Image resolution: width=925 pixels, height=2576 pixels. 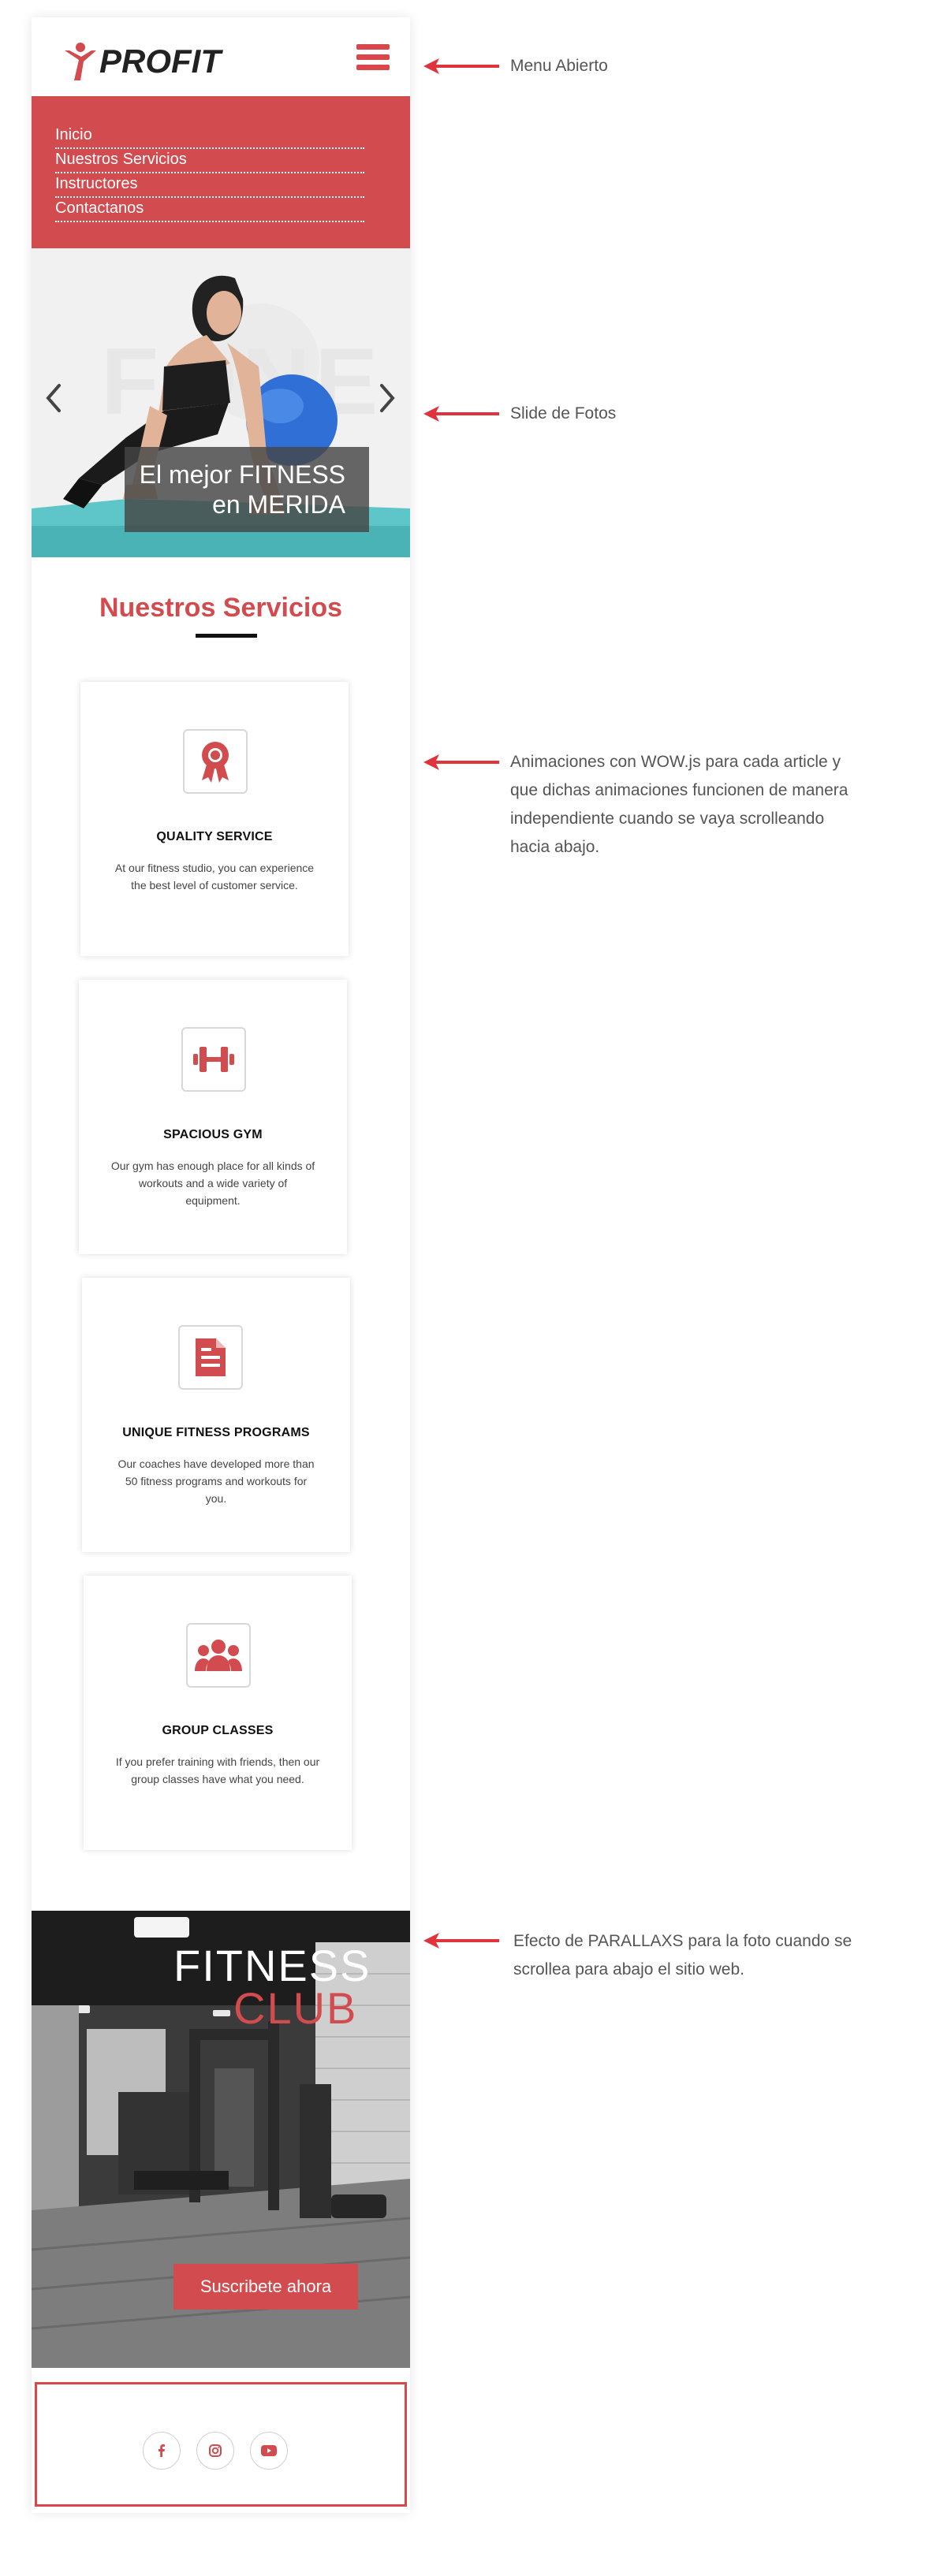 What do you see at coordinates (667, 819) in the screenshot?
I see `annotation-wow-line: independiente cuando se vaya scrolleando` at bounding box center [667, 819].